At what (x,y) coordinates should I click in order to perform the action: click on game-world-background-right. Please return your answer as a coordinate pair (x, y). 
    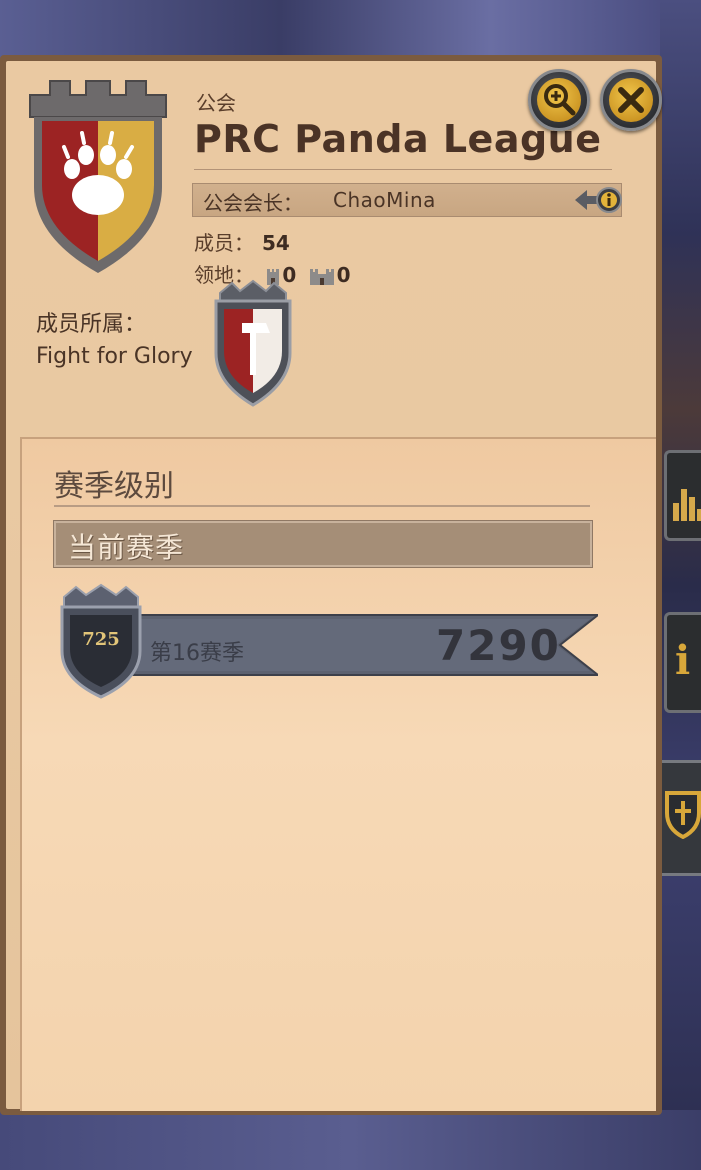
    Looking at the image, I should click on (680, 585).